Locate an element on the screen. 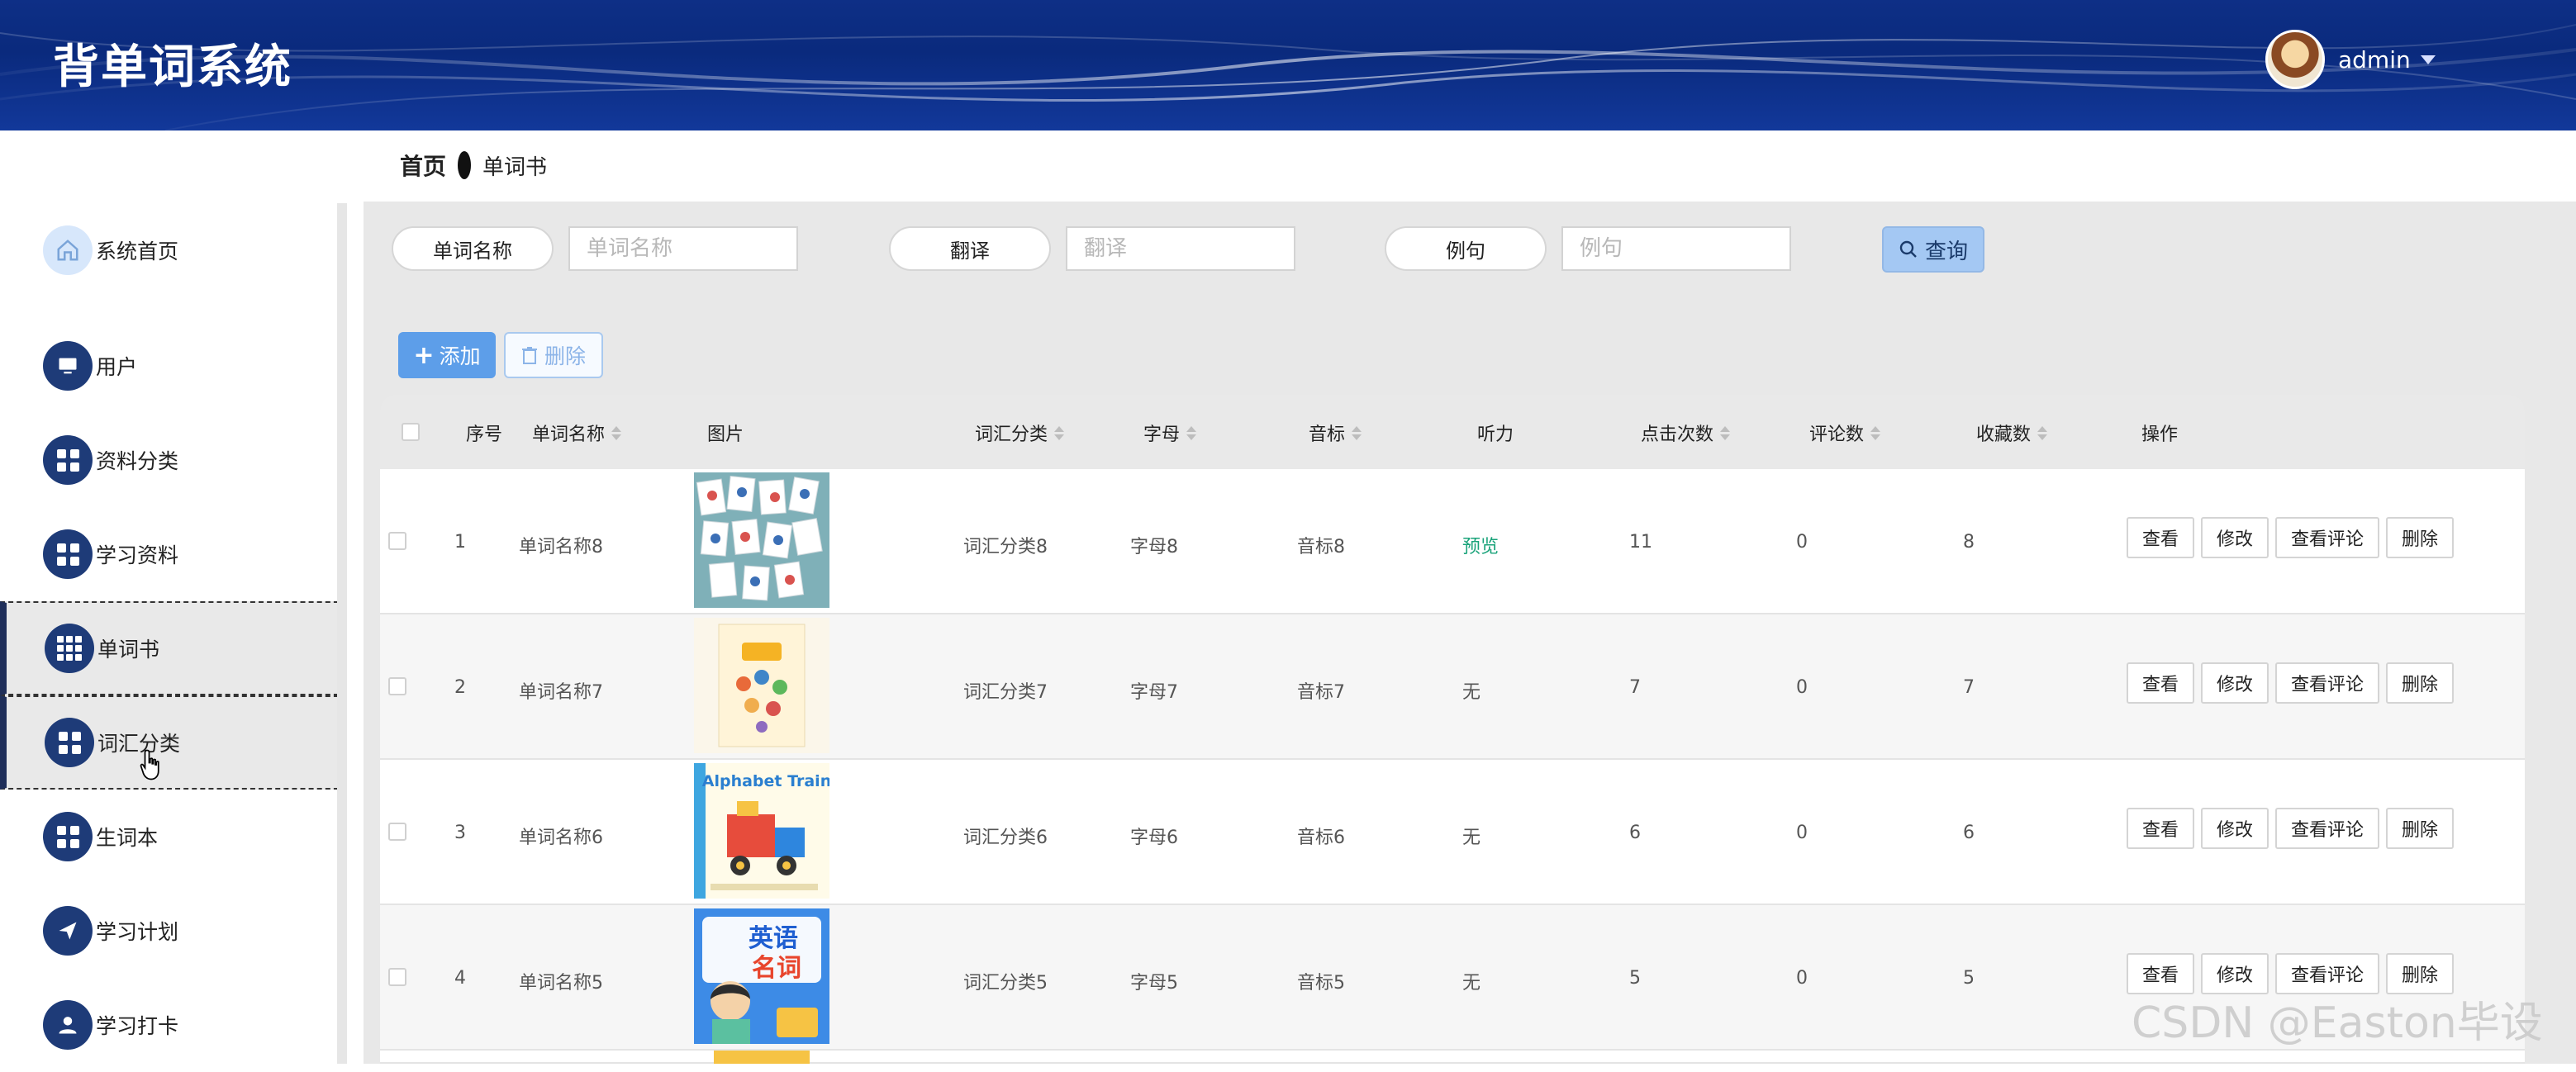  delete-button: 删除 is located at coordinates (553, 355).